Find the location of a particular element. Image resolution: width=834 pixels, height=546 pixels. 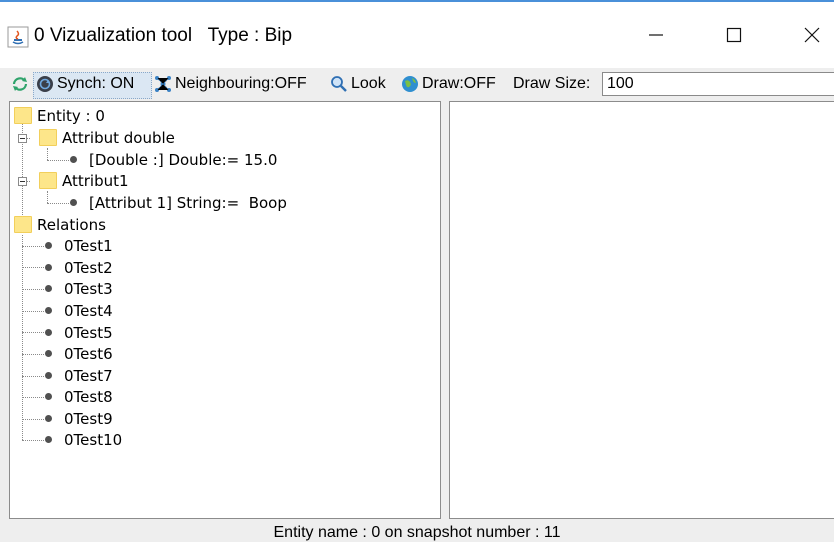

list-item: 0Test5 is located at coordinates (79, 332).